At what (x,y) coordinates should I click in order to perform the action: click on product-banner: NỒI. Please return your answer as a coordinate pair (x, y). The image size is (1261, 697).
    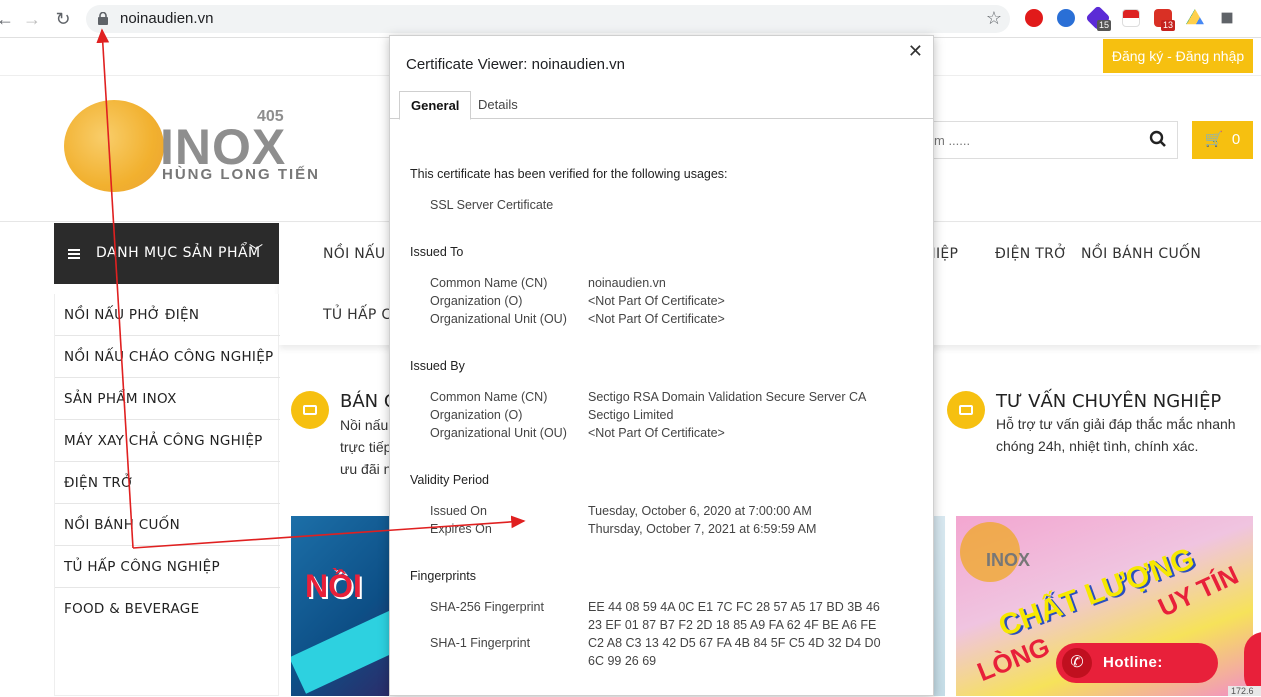
    Looking at the image, I should click on (341, 606).